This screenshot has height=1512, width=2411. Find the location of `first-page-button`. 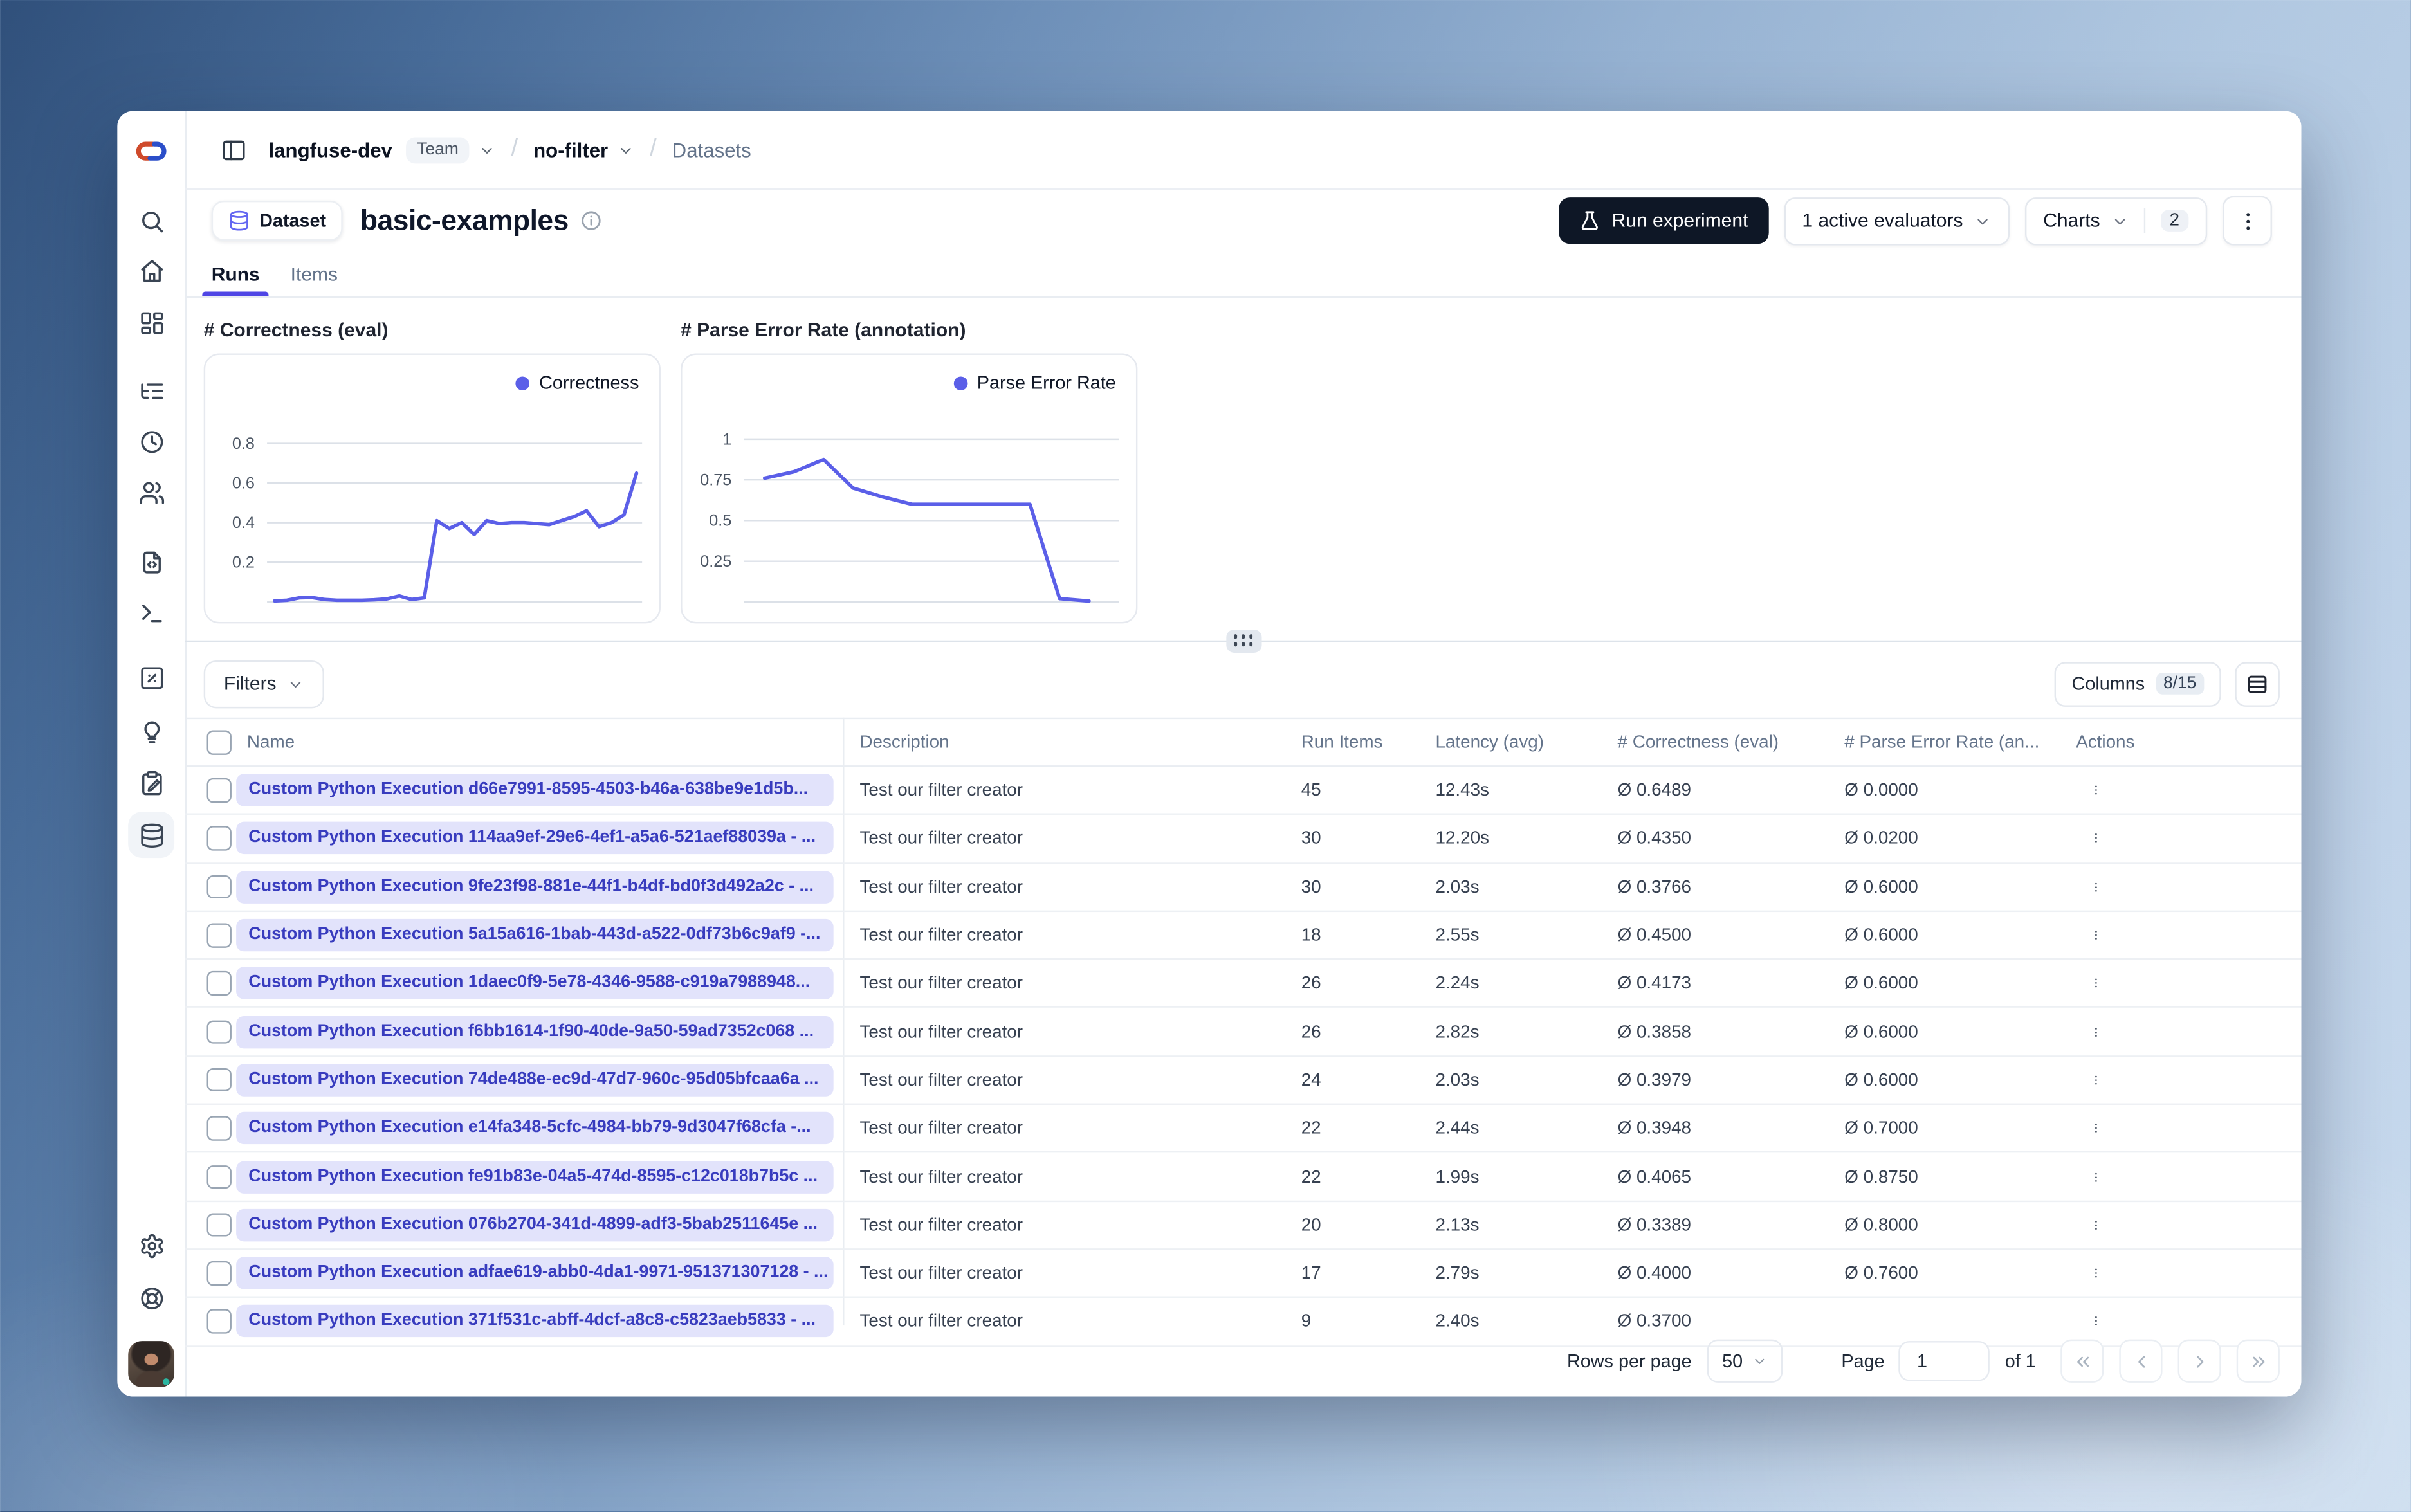

first-page-button is located at coordinates (2082, 1361).